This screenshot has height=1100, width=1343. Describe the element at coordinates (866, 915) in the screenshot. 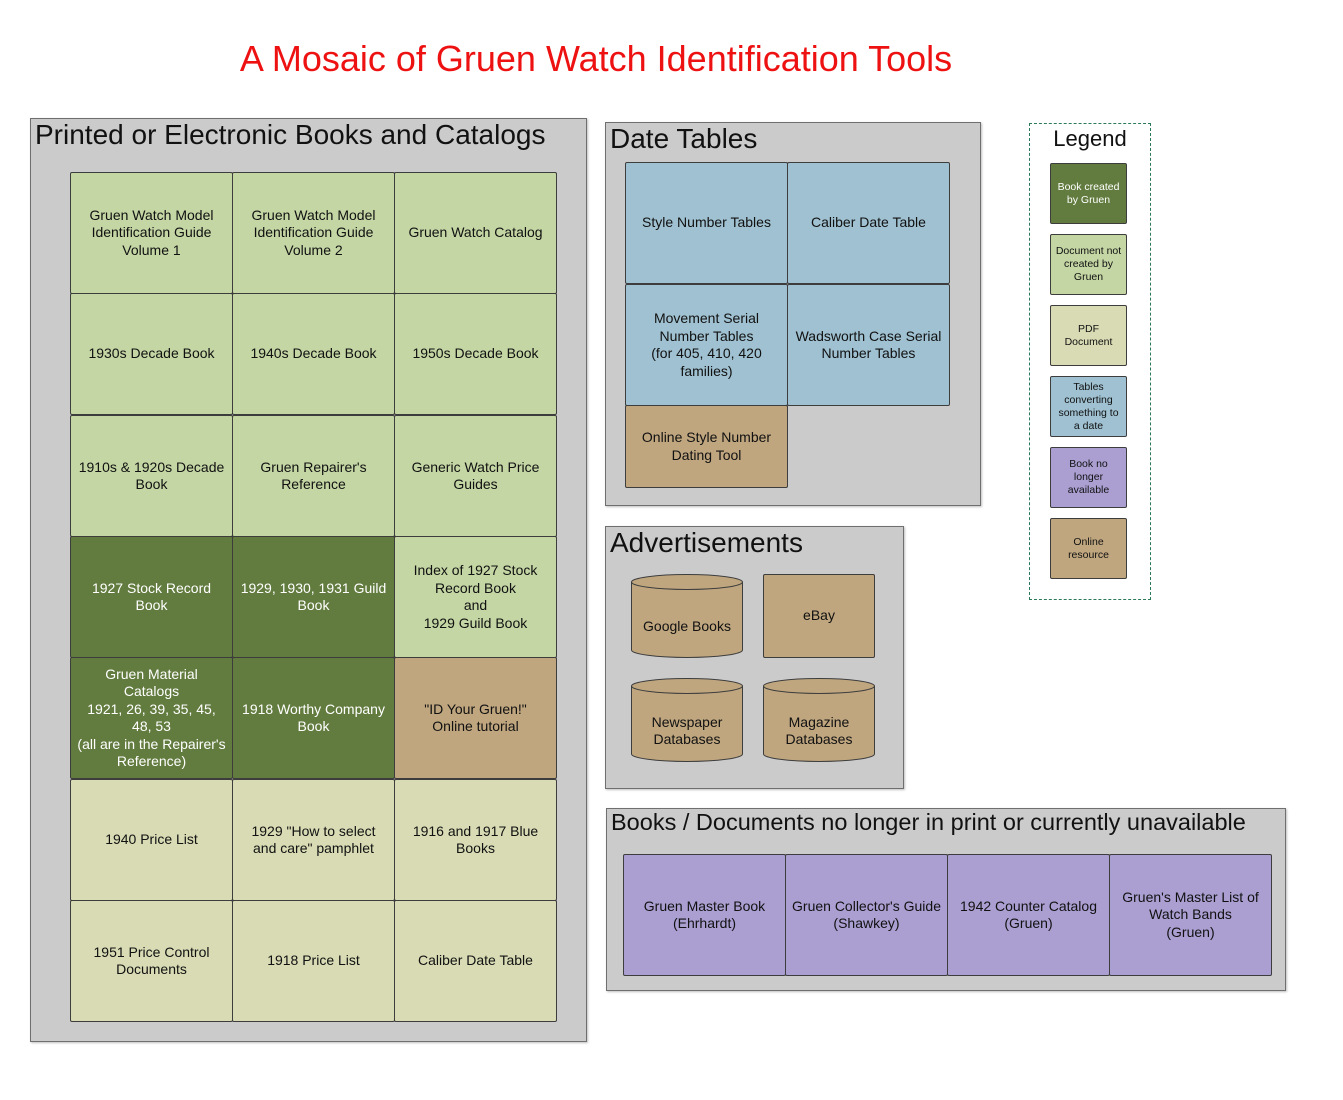

I see `unavailable-tile-gruen-collector-s-guide-shawkey: Gruen Collector's Guide (Shawkey)` at that location.